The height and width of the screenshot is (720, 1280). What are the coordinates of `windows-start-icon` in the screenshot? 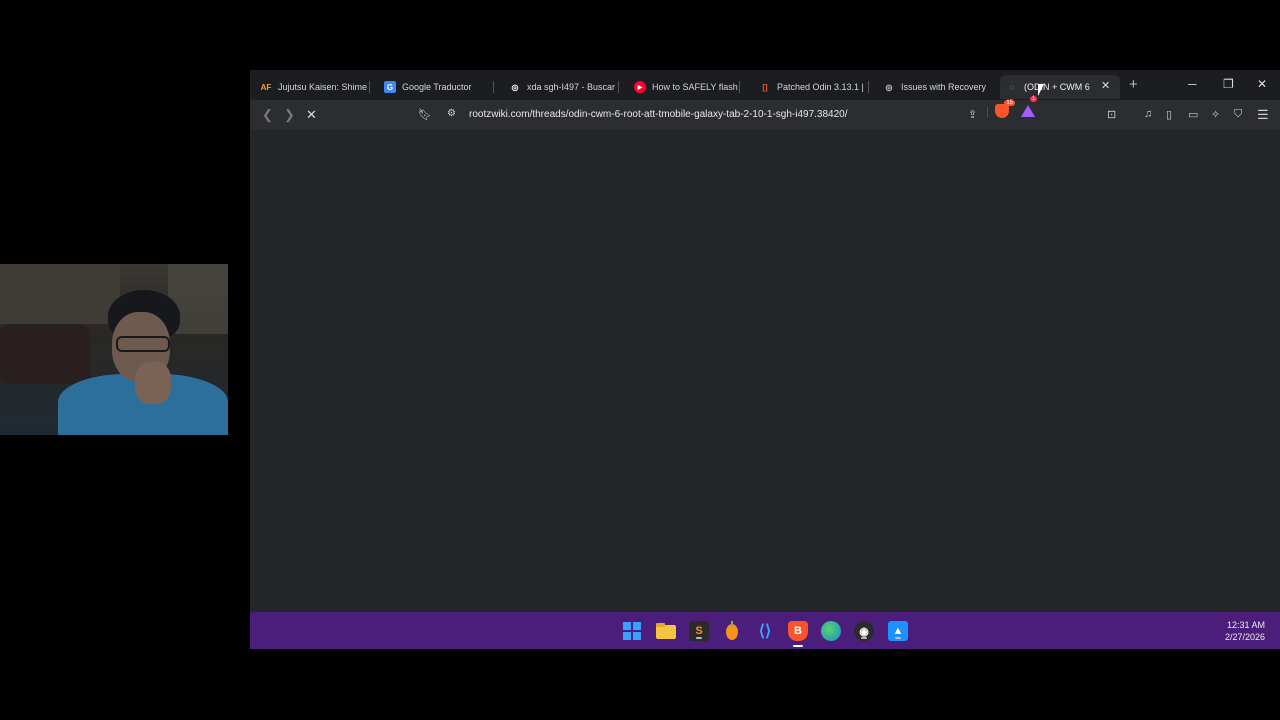 It's located at (632, 631).